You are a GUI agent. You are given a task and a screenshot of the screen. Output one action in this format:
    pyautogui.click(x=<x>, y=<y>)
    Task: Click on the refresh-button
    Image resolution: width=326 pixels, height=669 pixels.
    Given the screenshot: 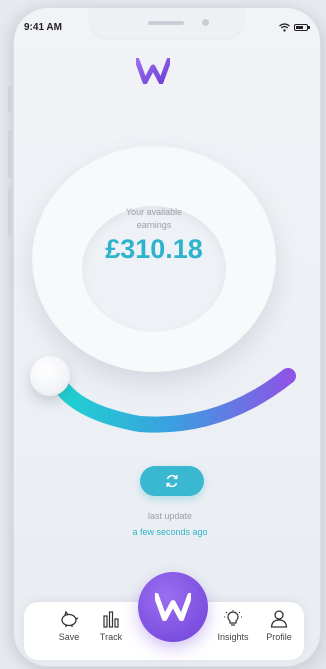 What is the action you would take?
    pyautogui.click(x=172, y=481)
    